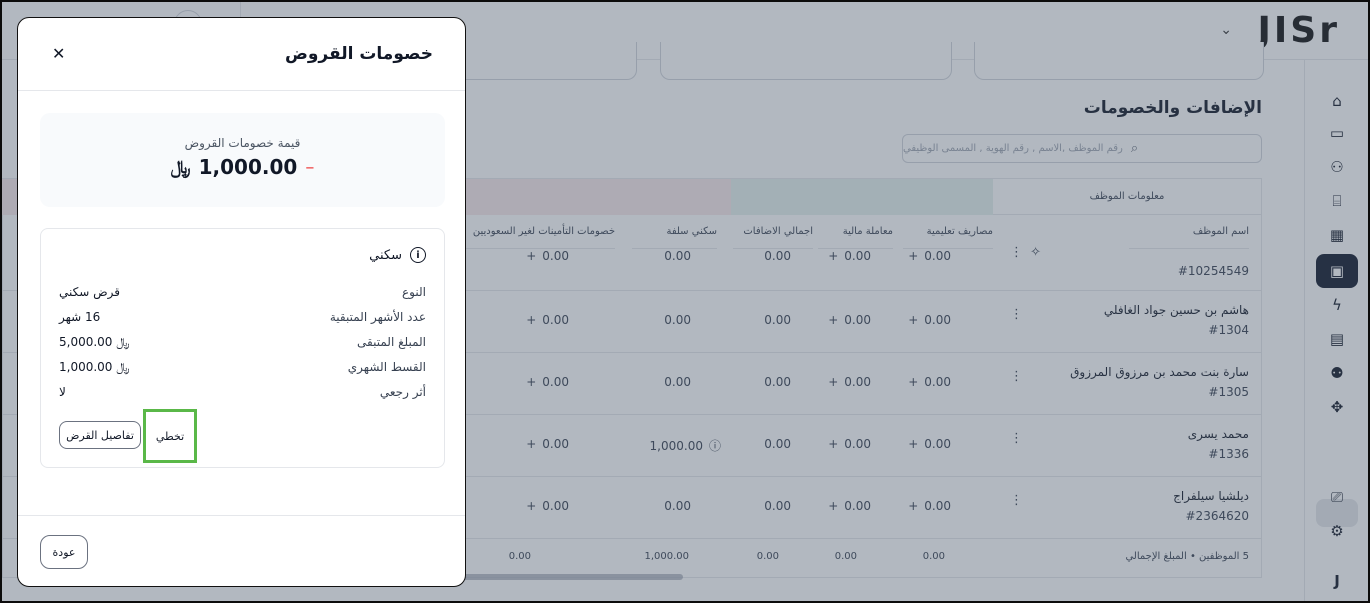 This screenshot has height=603, width=1370. Describe the element at coordinates (170, 436) in the screenshot. I see `skip-button: تخطي` at that location.